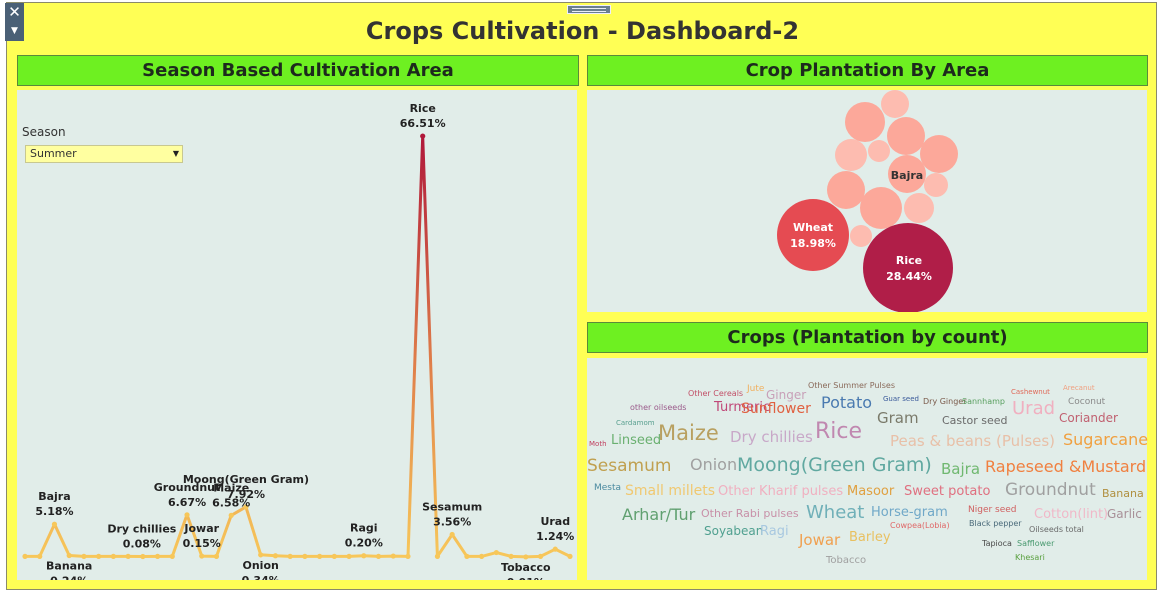 The image size is (1160, 592). I want to click on word-cloud-item: Horse-gram, so click(909, 512).